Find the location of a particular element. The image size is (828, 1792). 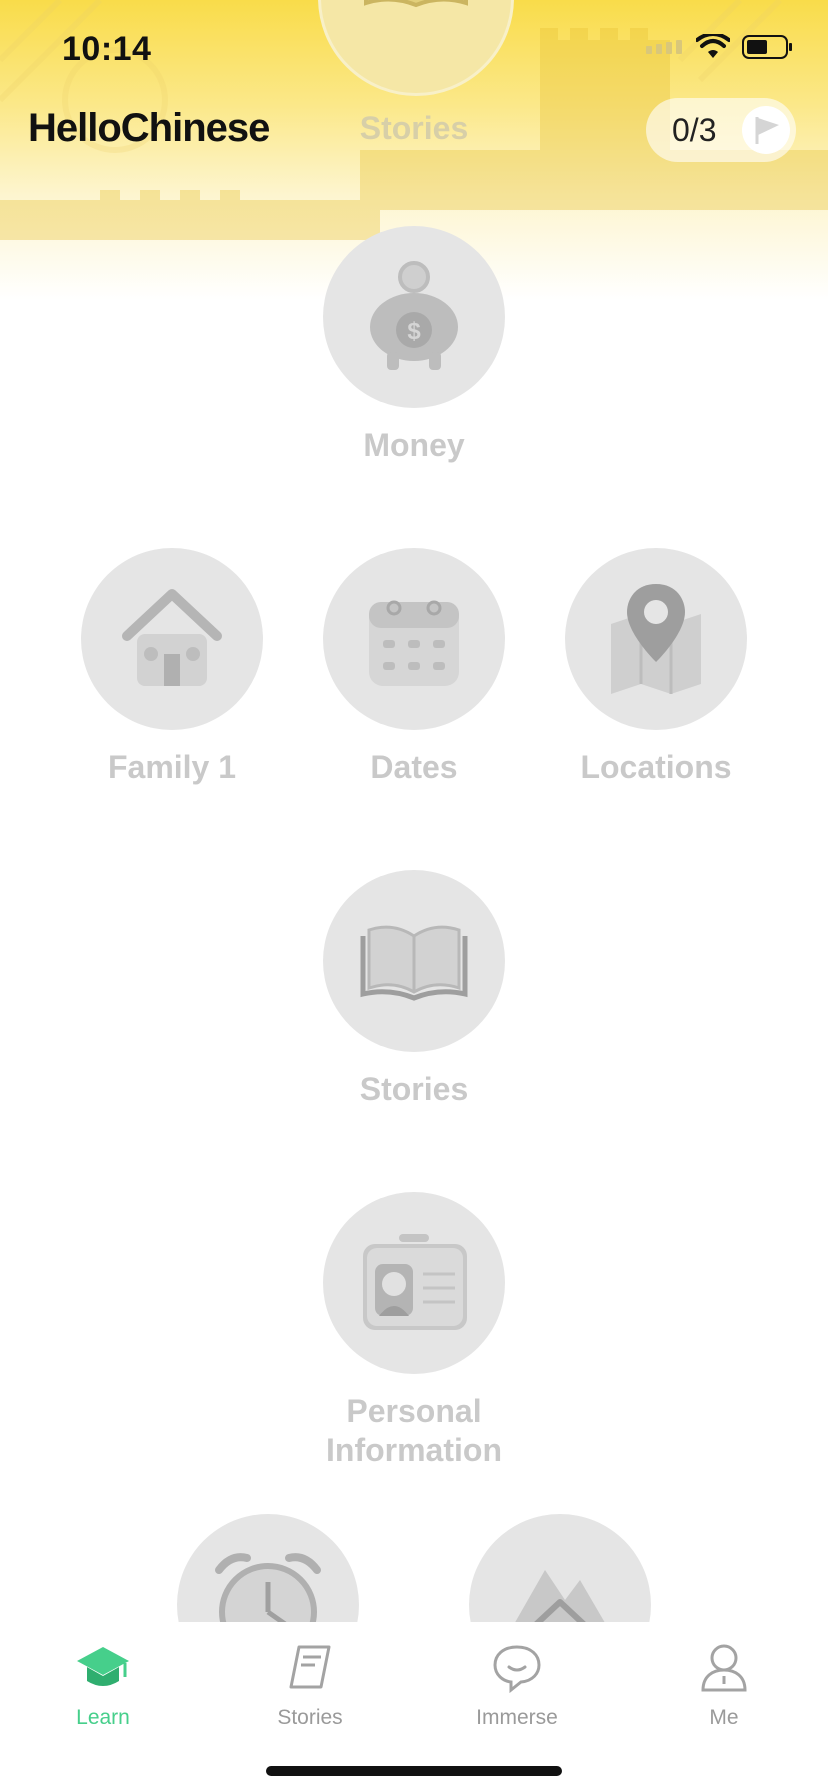

lesson-stories: Stories is located at coordinates (414, 989).